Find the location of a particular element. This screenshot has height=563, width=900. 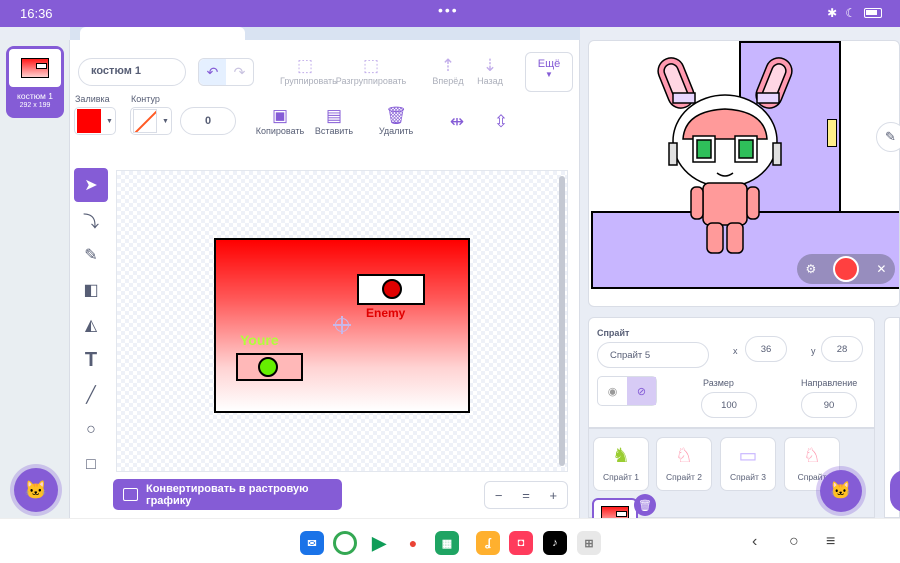

rectangle-tool: □ is located at coordinates (91, 465).